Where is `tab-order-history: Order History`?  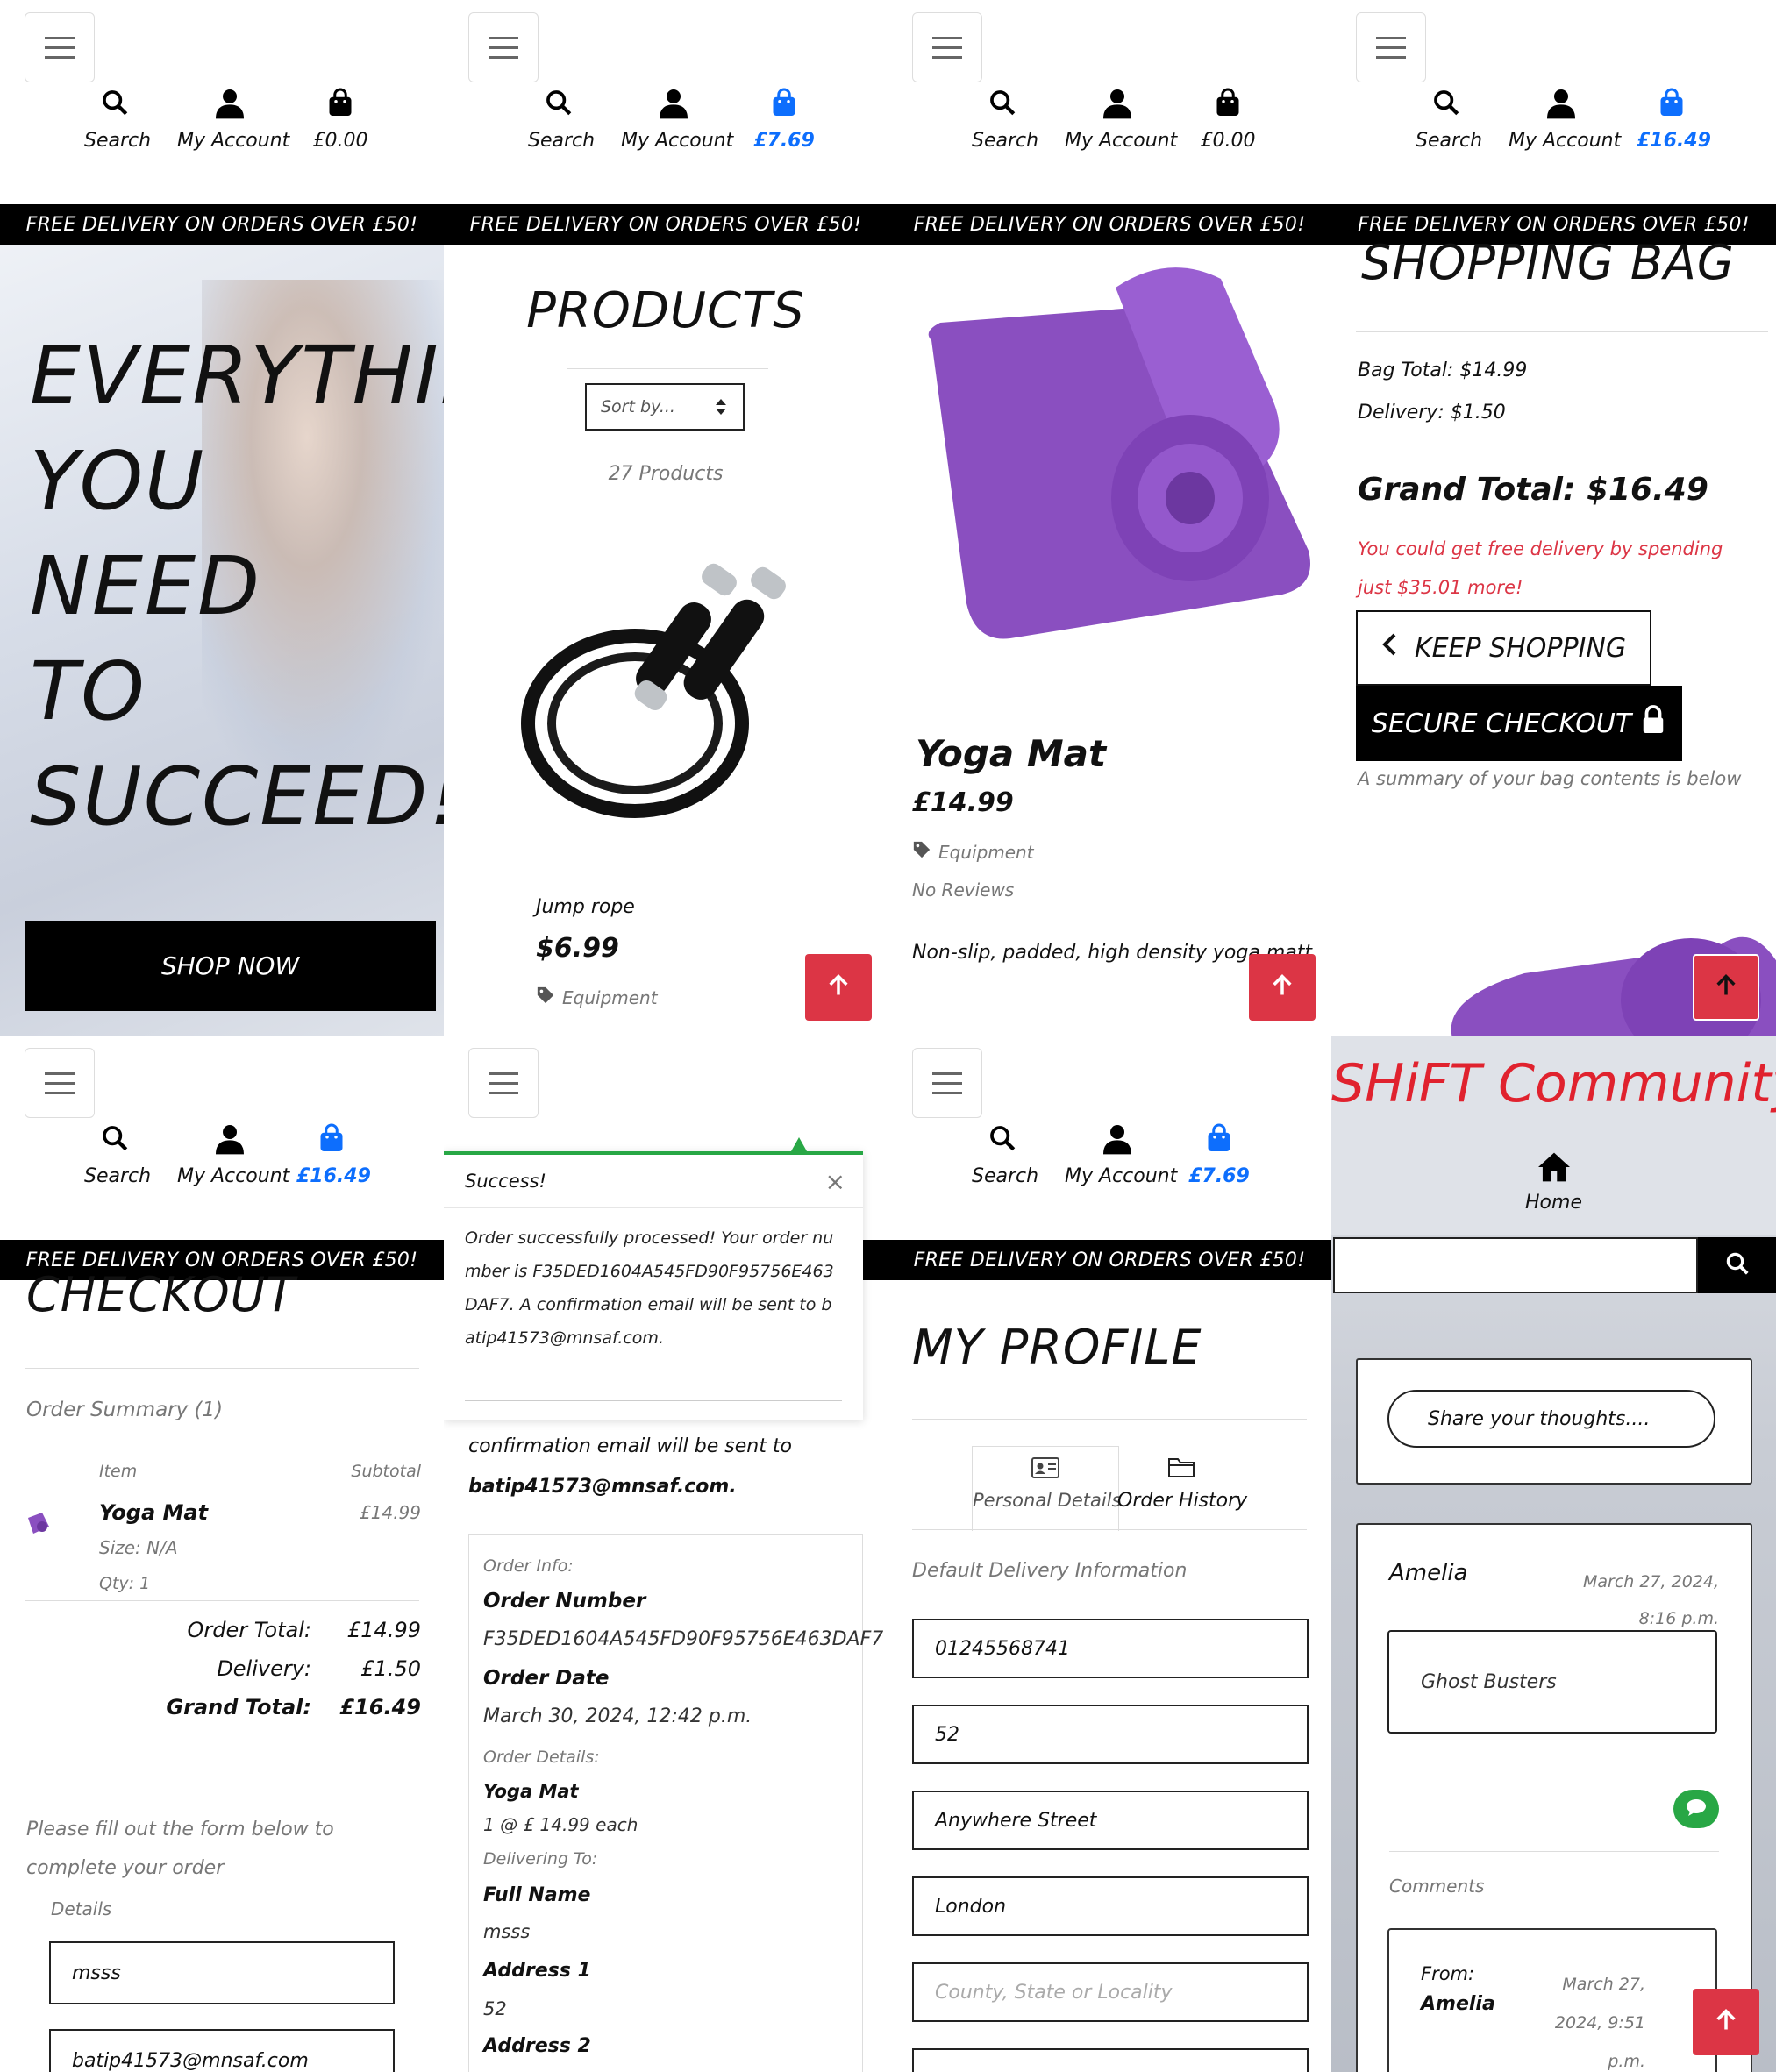
tab-order-history: Order History is located at coordinates (1182, 1488).